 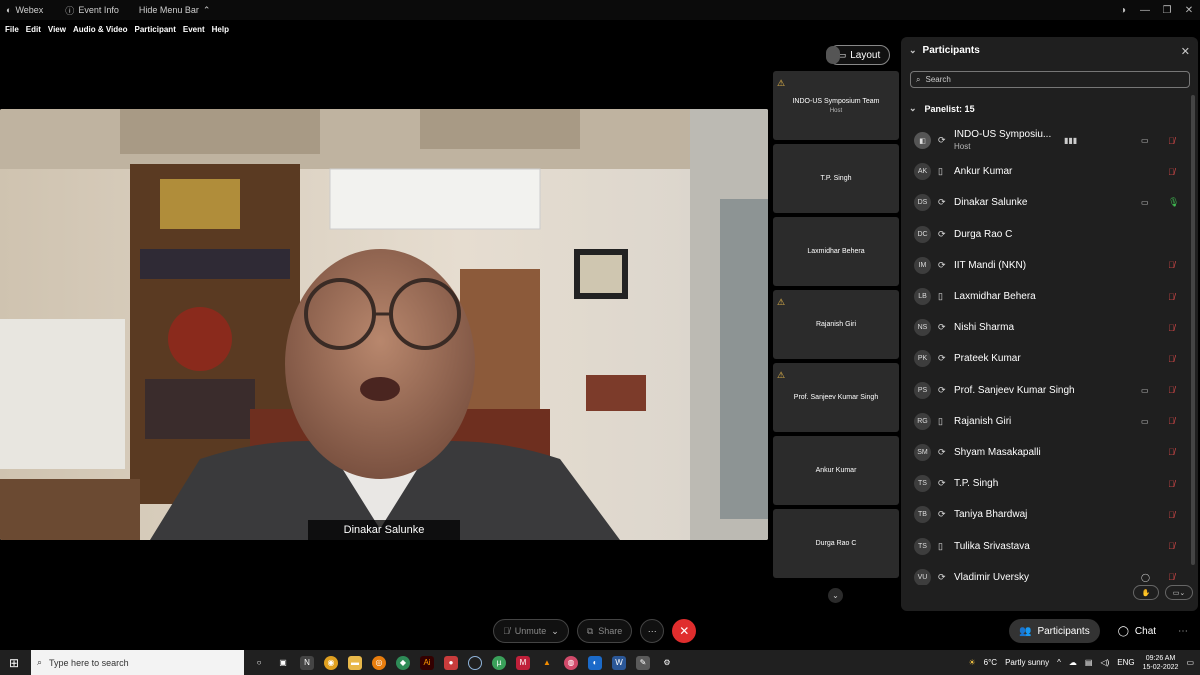 I want to click on task-view-icon: ▣, so click(x=283, y=663).